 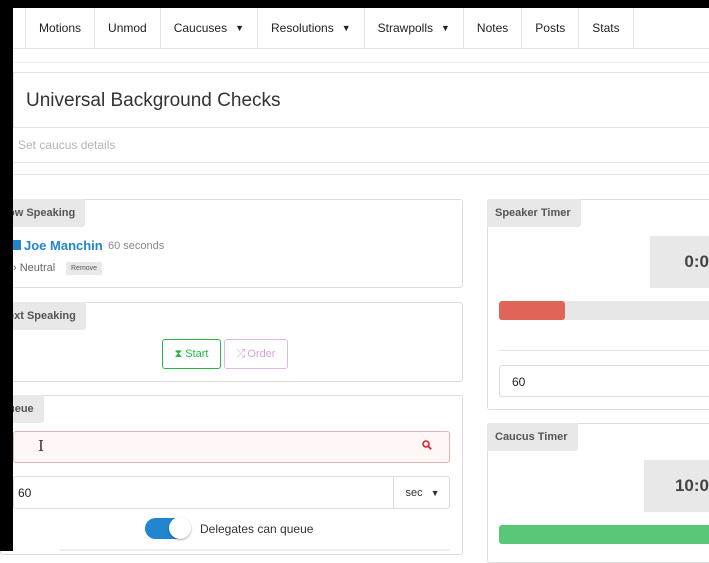 I want to click on speaking-duration-input, so click(x=231, y=492).